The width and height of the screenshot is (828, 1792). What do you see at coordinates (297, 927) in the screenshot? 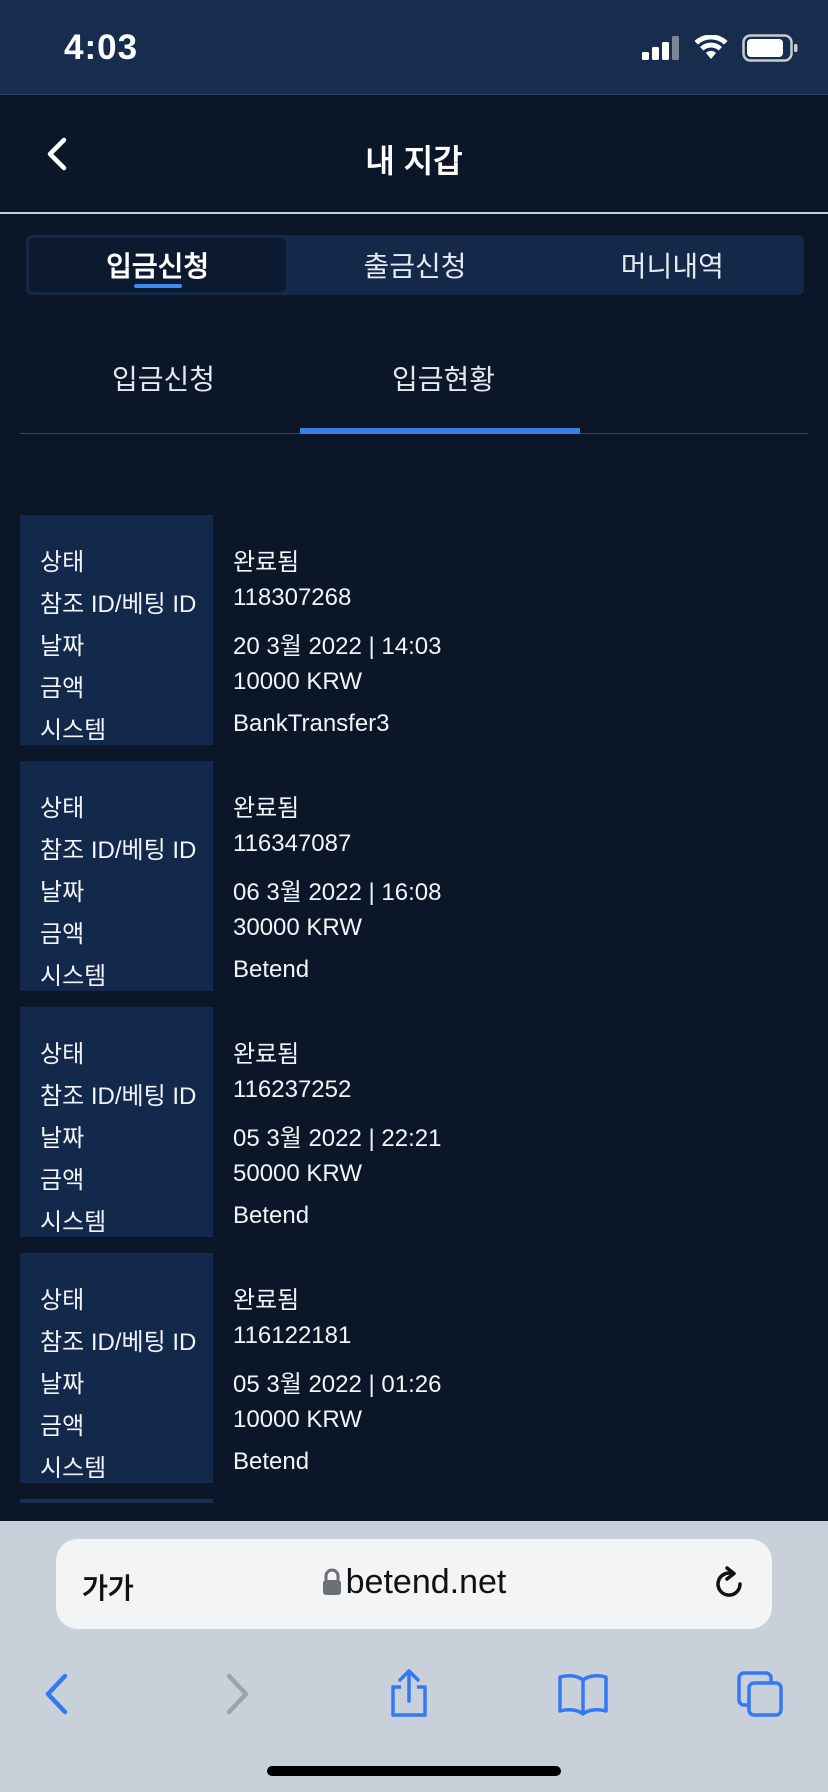
I see `value-amount: 30000 KRW` at bounding box center [297, 927].